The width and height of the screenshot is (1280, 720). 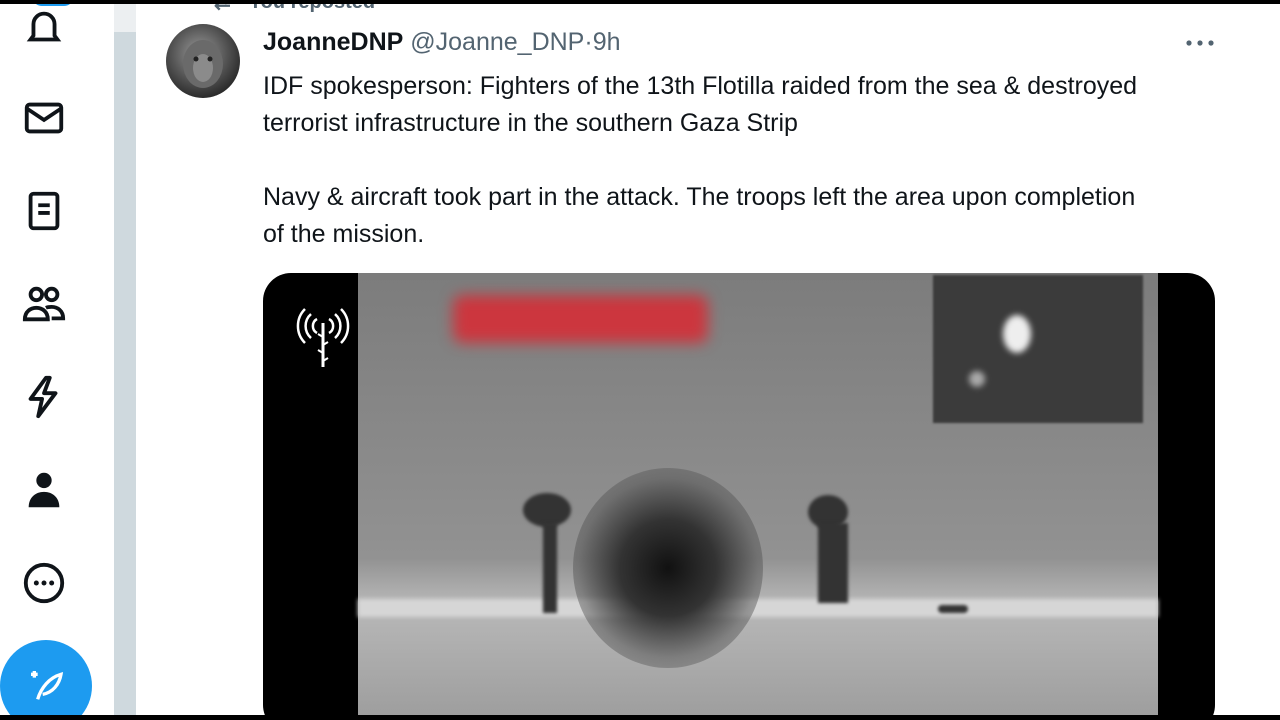 I want to click on nav-more, so click(x=44, y=583).